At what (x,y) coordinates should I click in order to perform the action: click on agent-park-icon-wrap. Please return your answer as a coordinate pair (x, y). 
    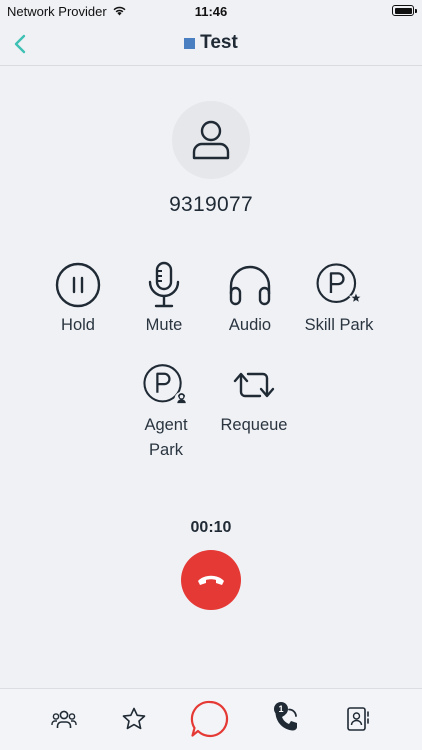
    Looking at the image, I should click on (166, 385).